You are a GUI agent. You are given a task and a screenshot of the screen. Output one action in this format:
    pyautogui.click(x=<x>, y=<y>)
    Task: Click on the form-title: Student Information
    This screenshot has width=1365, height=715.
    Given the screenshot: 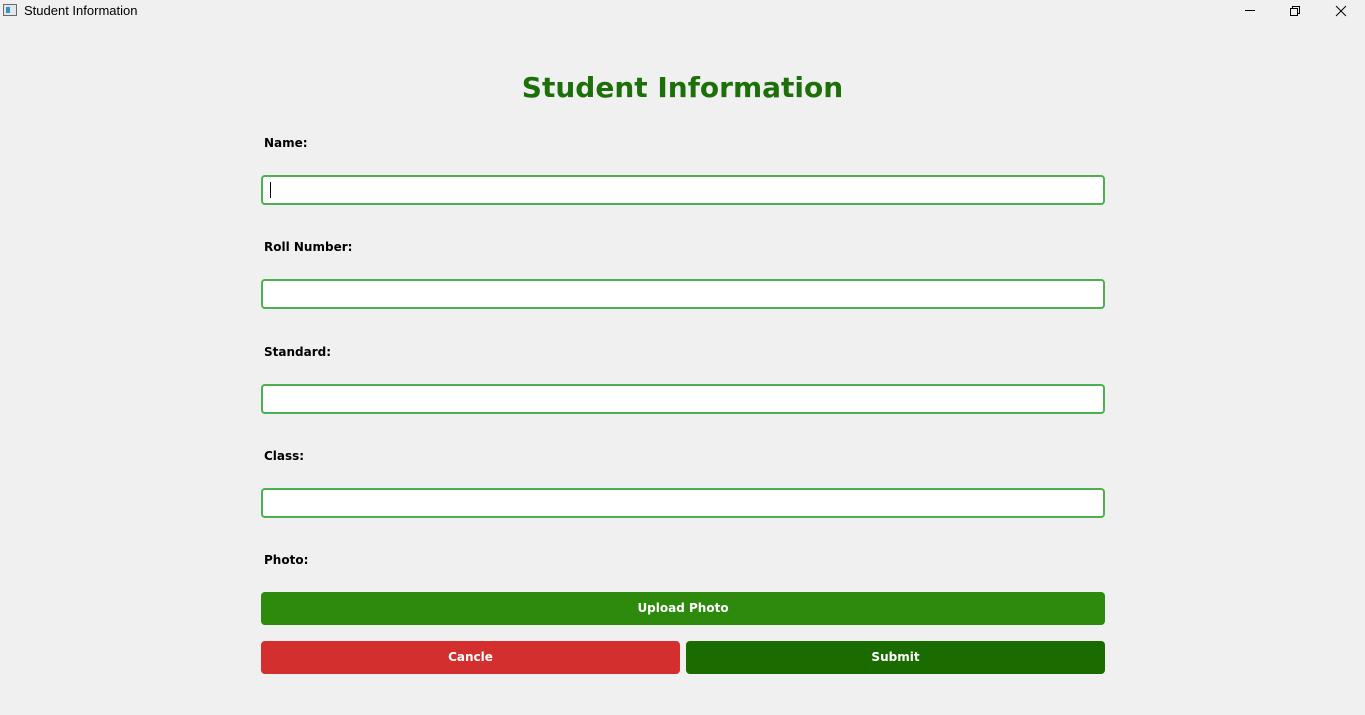 What is the action you would take?
    pyautogui.click(x=682, y=87)
    